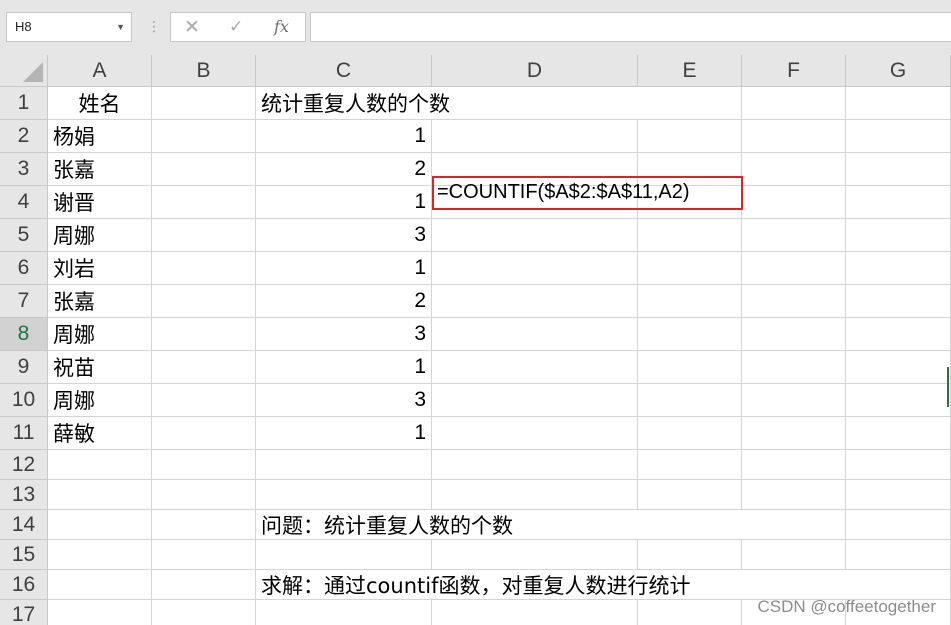 The width and height of the screenshot is (951, 625). Describe the element at coordinates (204, 268) in the screenshot. I see `cell-B6` at that location.